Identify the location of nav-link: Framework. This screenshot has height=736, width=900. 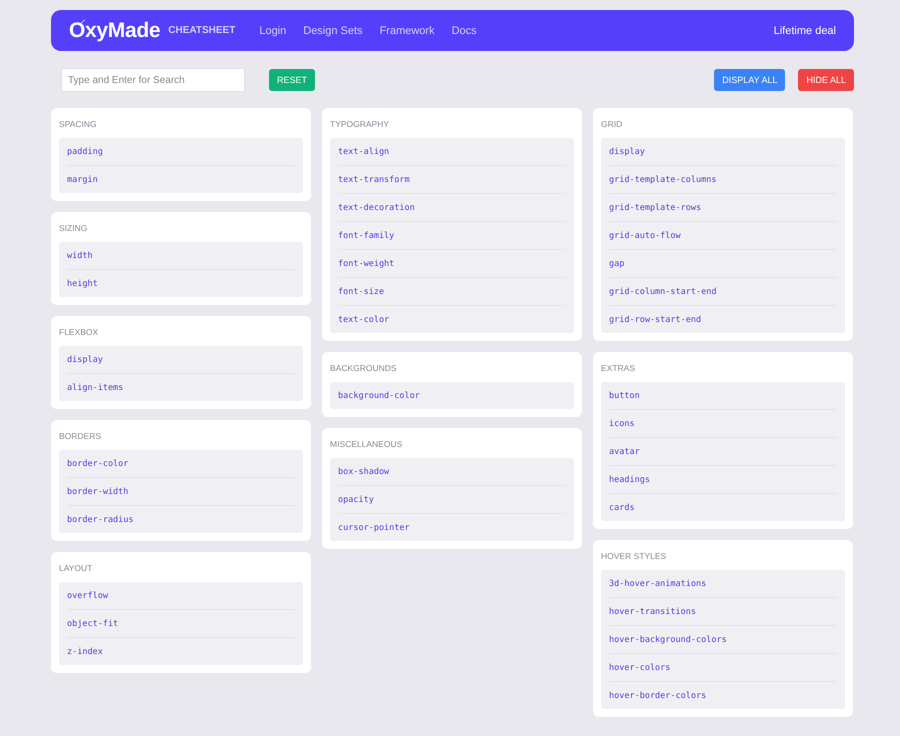
(407, 30).